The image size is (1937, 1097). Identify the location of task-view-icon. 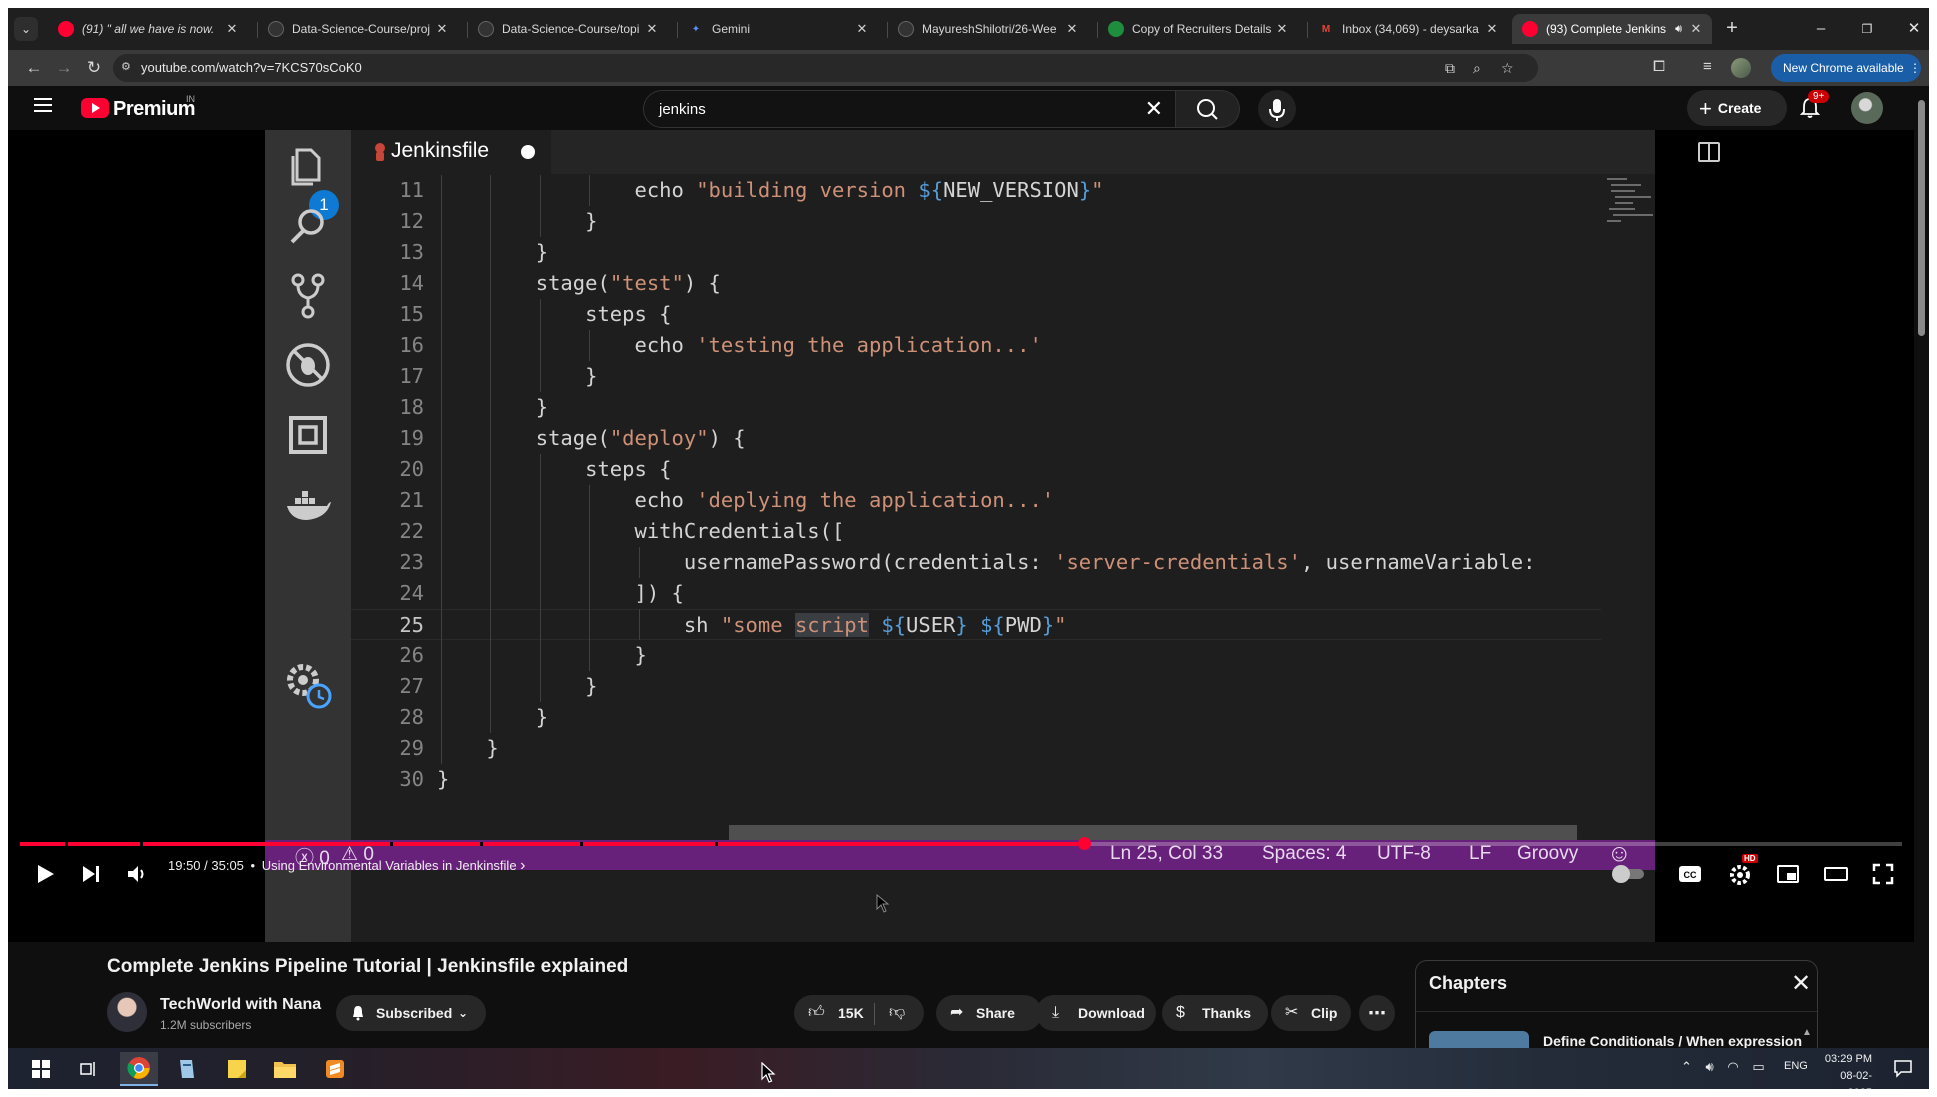
(89, 1069).